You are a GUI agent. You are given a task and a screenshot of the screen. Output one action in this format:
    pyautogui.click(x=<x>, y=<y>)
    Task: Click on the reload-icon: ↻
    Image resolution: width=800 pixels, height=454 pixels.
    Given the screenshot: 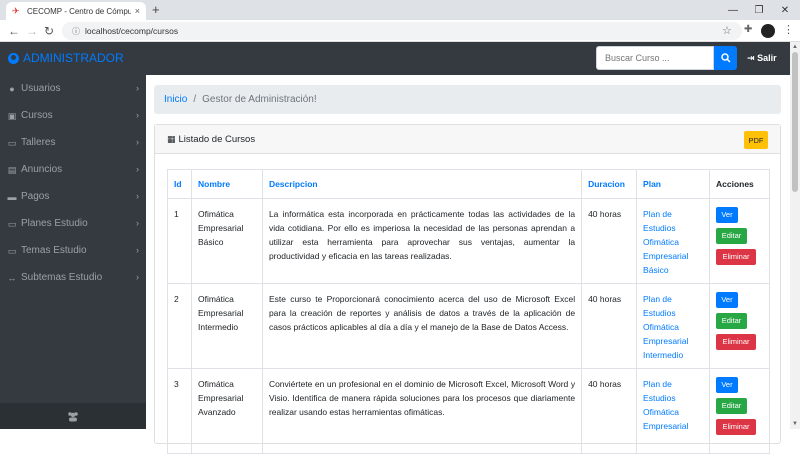 What is the action you would take?
    pyautogui.click(x=49, y=31)
    